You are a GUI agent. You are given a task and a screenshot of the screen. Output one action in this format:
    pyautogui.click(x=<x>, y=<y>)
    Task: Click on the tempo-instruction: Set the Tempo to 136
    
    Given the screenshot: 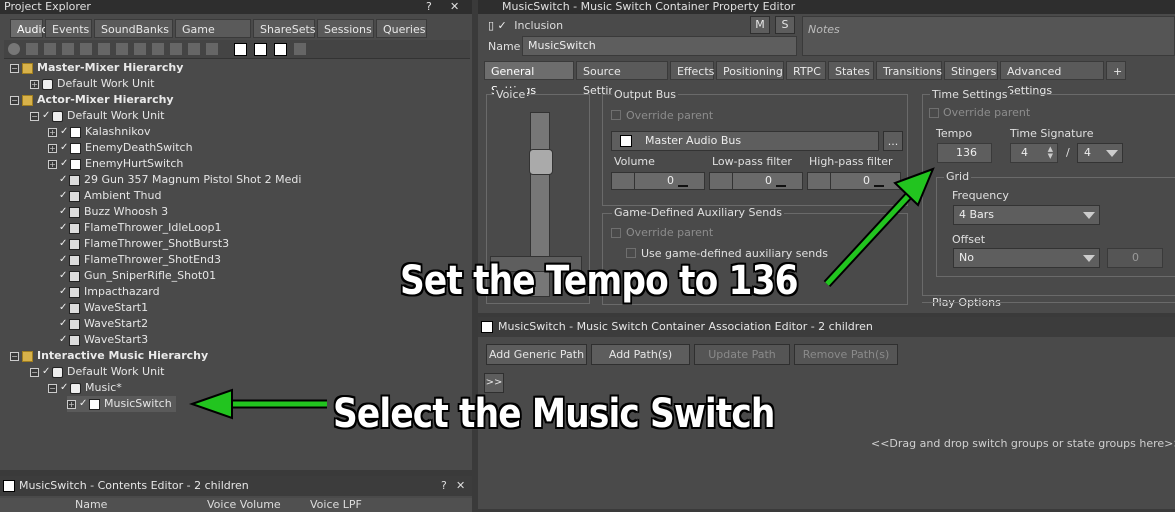 What is the action you would take?
    pyautogui.click(x=599, y=281)
    